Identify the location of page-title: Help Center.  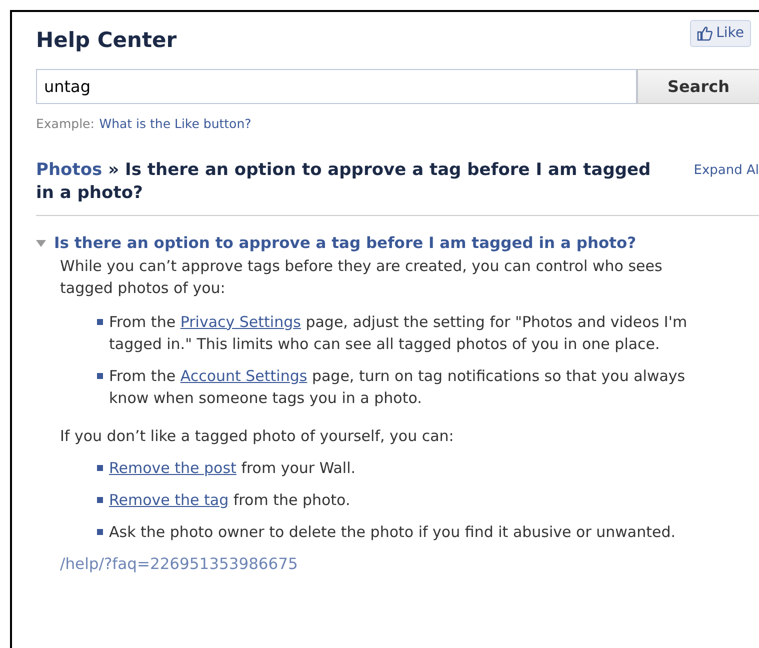
(106, 41).